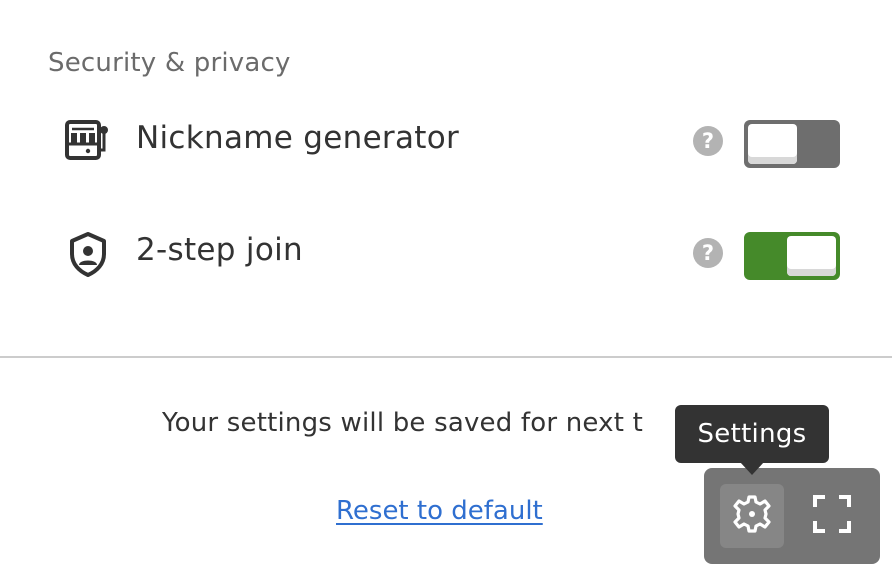 The width and height of the screenshot is (892, 574). I want to click on 2-step-join-toggle, so click(792, 256).